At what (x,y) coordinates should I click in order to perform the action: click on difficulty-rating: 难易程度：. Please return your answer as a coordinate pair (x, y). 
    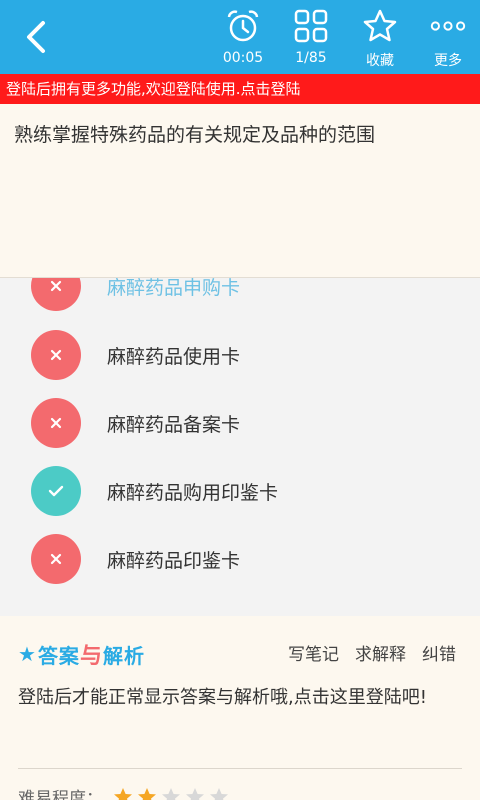
    Looking at the image, I should click on (123, 792).